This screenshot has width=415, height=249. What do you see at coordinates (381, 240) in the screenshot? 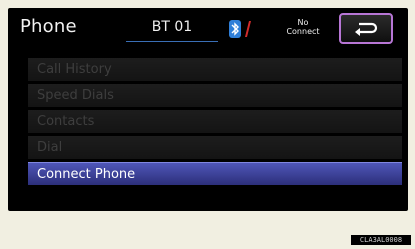
I see `figure-code: CLA3AL0008` at bounding box center [381, 240].